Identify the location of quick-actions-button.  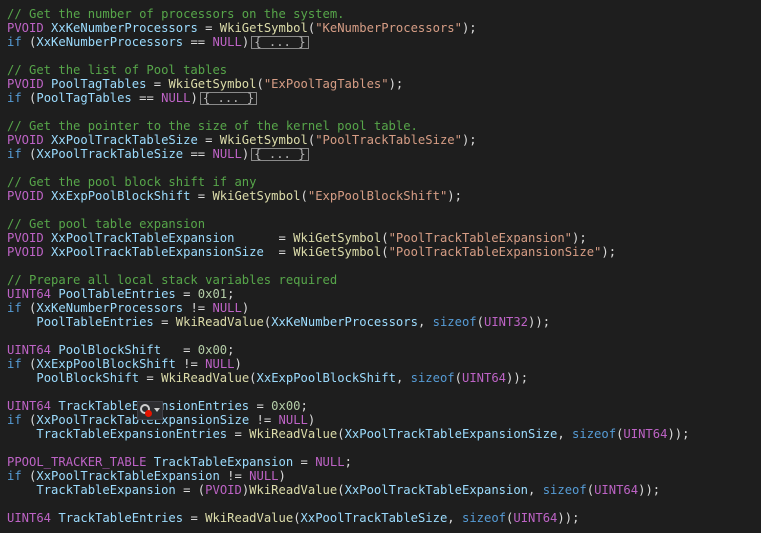
(150, 410).